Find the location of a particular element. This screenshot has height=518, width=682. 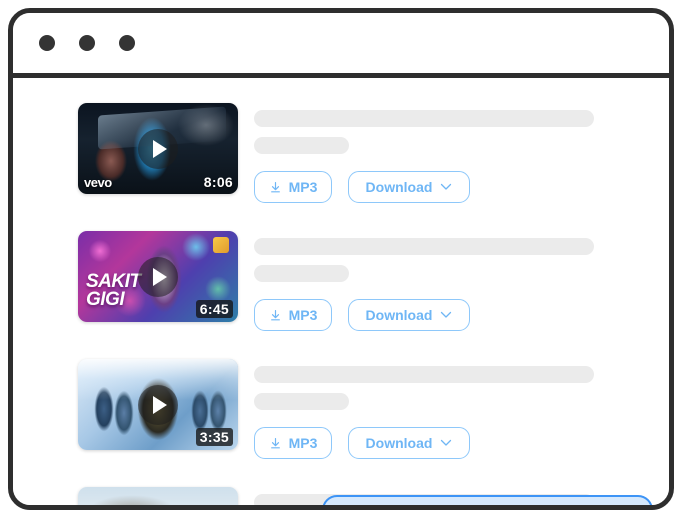

vevo-watermark: vevo is located at coordinates (98, 182).